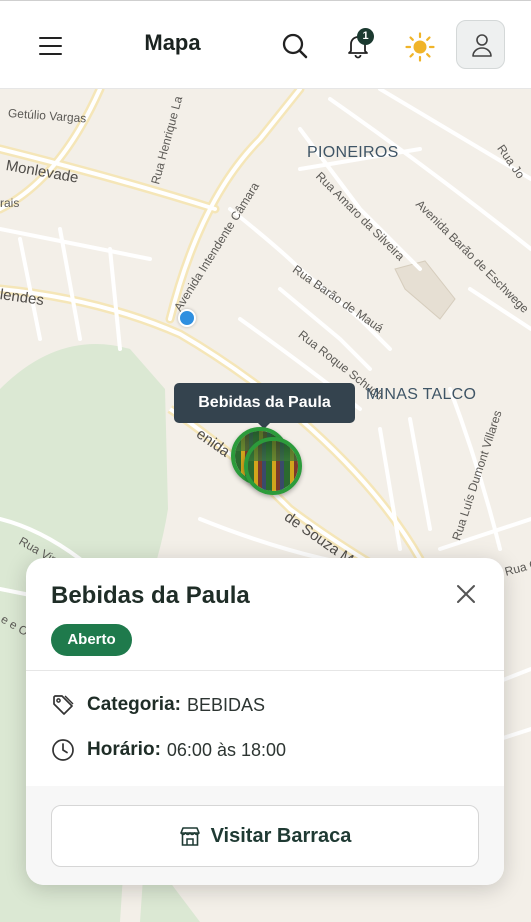  I want to click on card-footer: Visitar Barraca, so click(265, 835).